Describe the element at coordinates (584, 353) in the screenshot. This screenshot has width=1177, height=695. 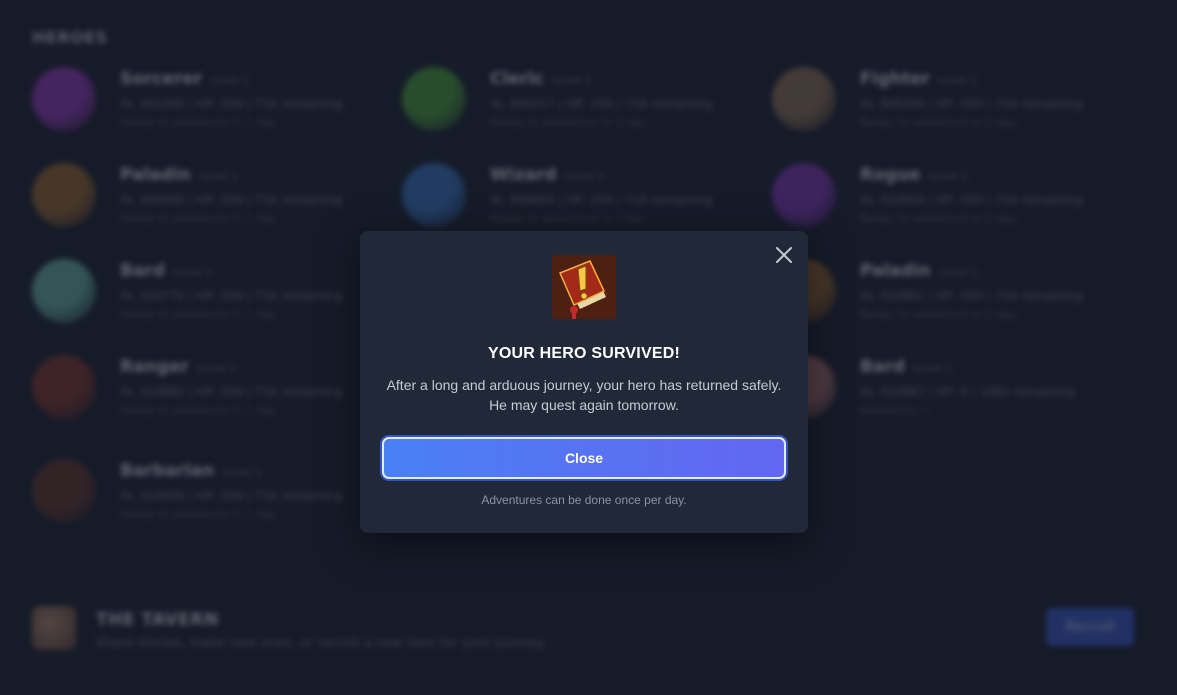
I see `modal-title: YOUR HERO SURVIVED!` at that location.